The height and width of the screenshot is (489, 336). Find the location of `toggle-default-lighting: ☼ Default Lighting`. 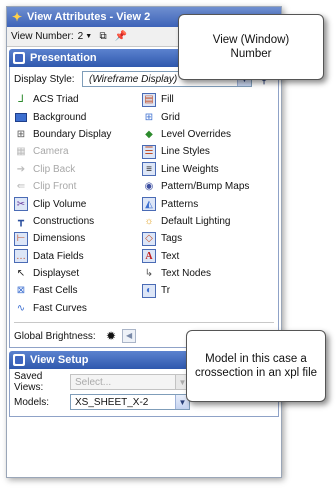

toggle-default-lighting: ☼ Default Lighting is located at coordinates (206, 221).